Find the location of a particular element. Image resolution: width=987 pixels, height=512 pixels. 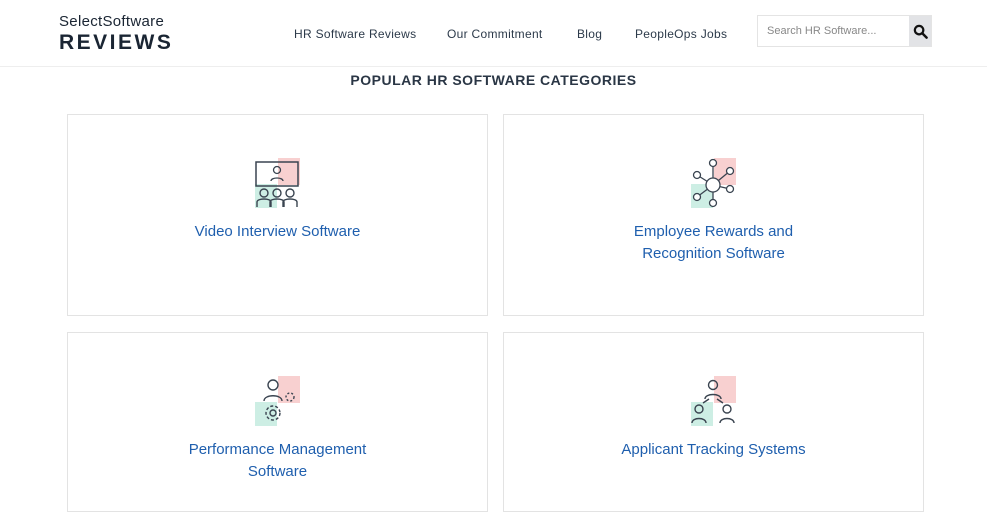

logo: SelectSoftware REVIEWS is located at coordinates (116, 34).